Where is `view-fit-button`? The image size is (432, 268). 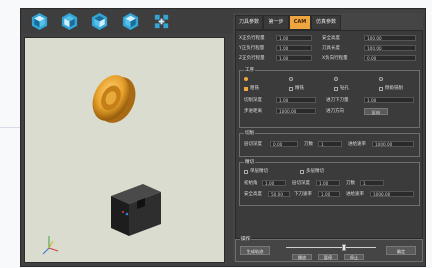 view-fit-button is located at coordinates (161, 21).